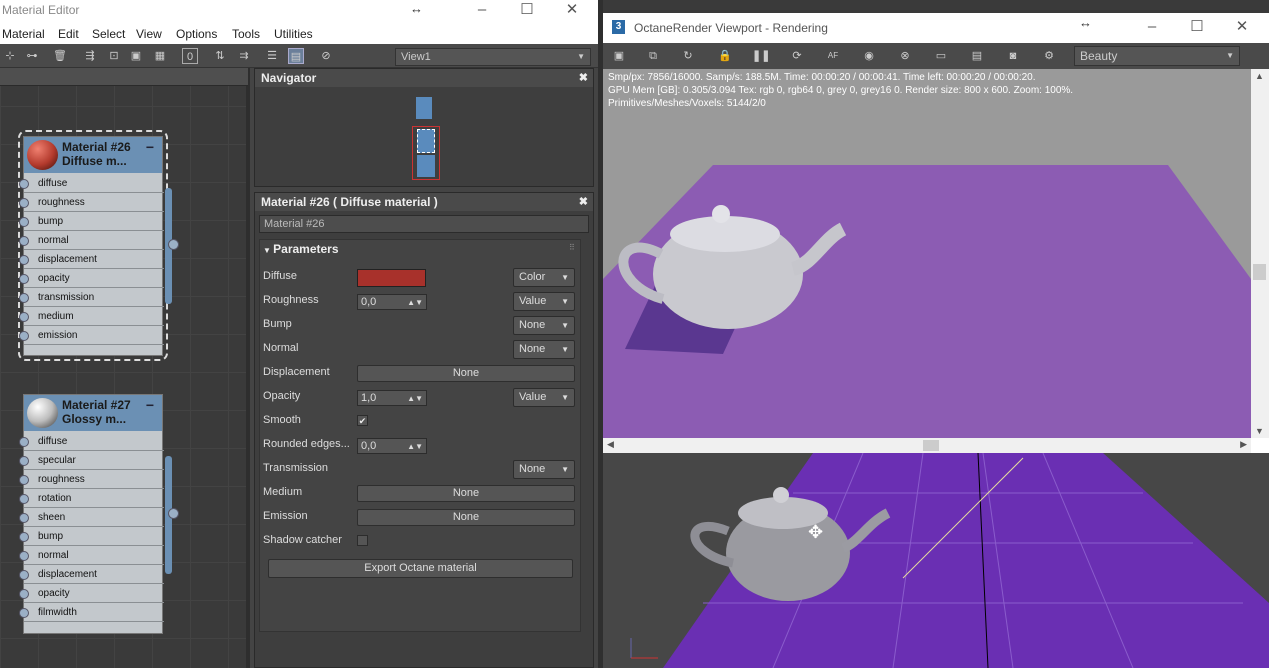 Image resolution: width=1269 pixels, height=668 pixels. What do you see at coordinates (610, 444) in the screenshot?
I see `scroll-left-icon: ◀` at bounding box center [610, 444].